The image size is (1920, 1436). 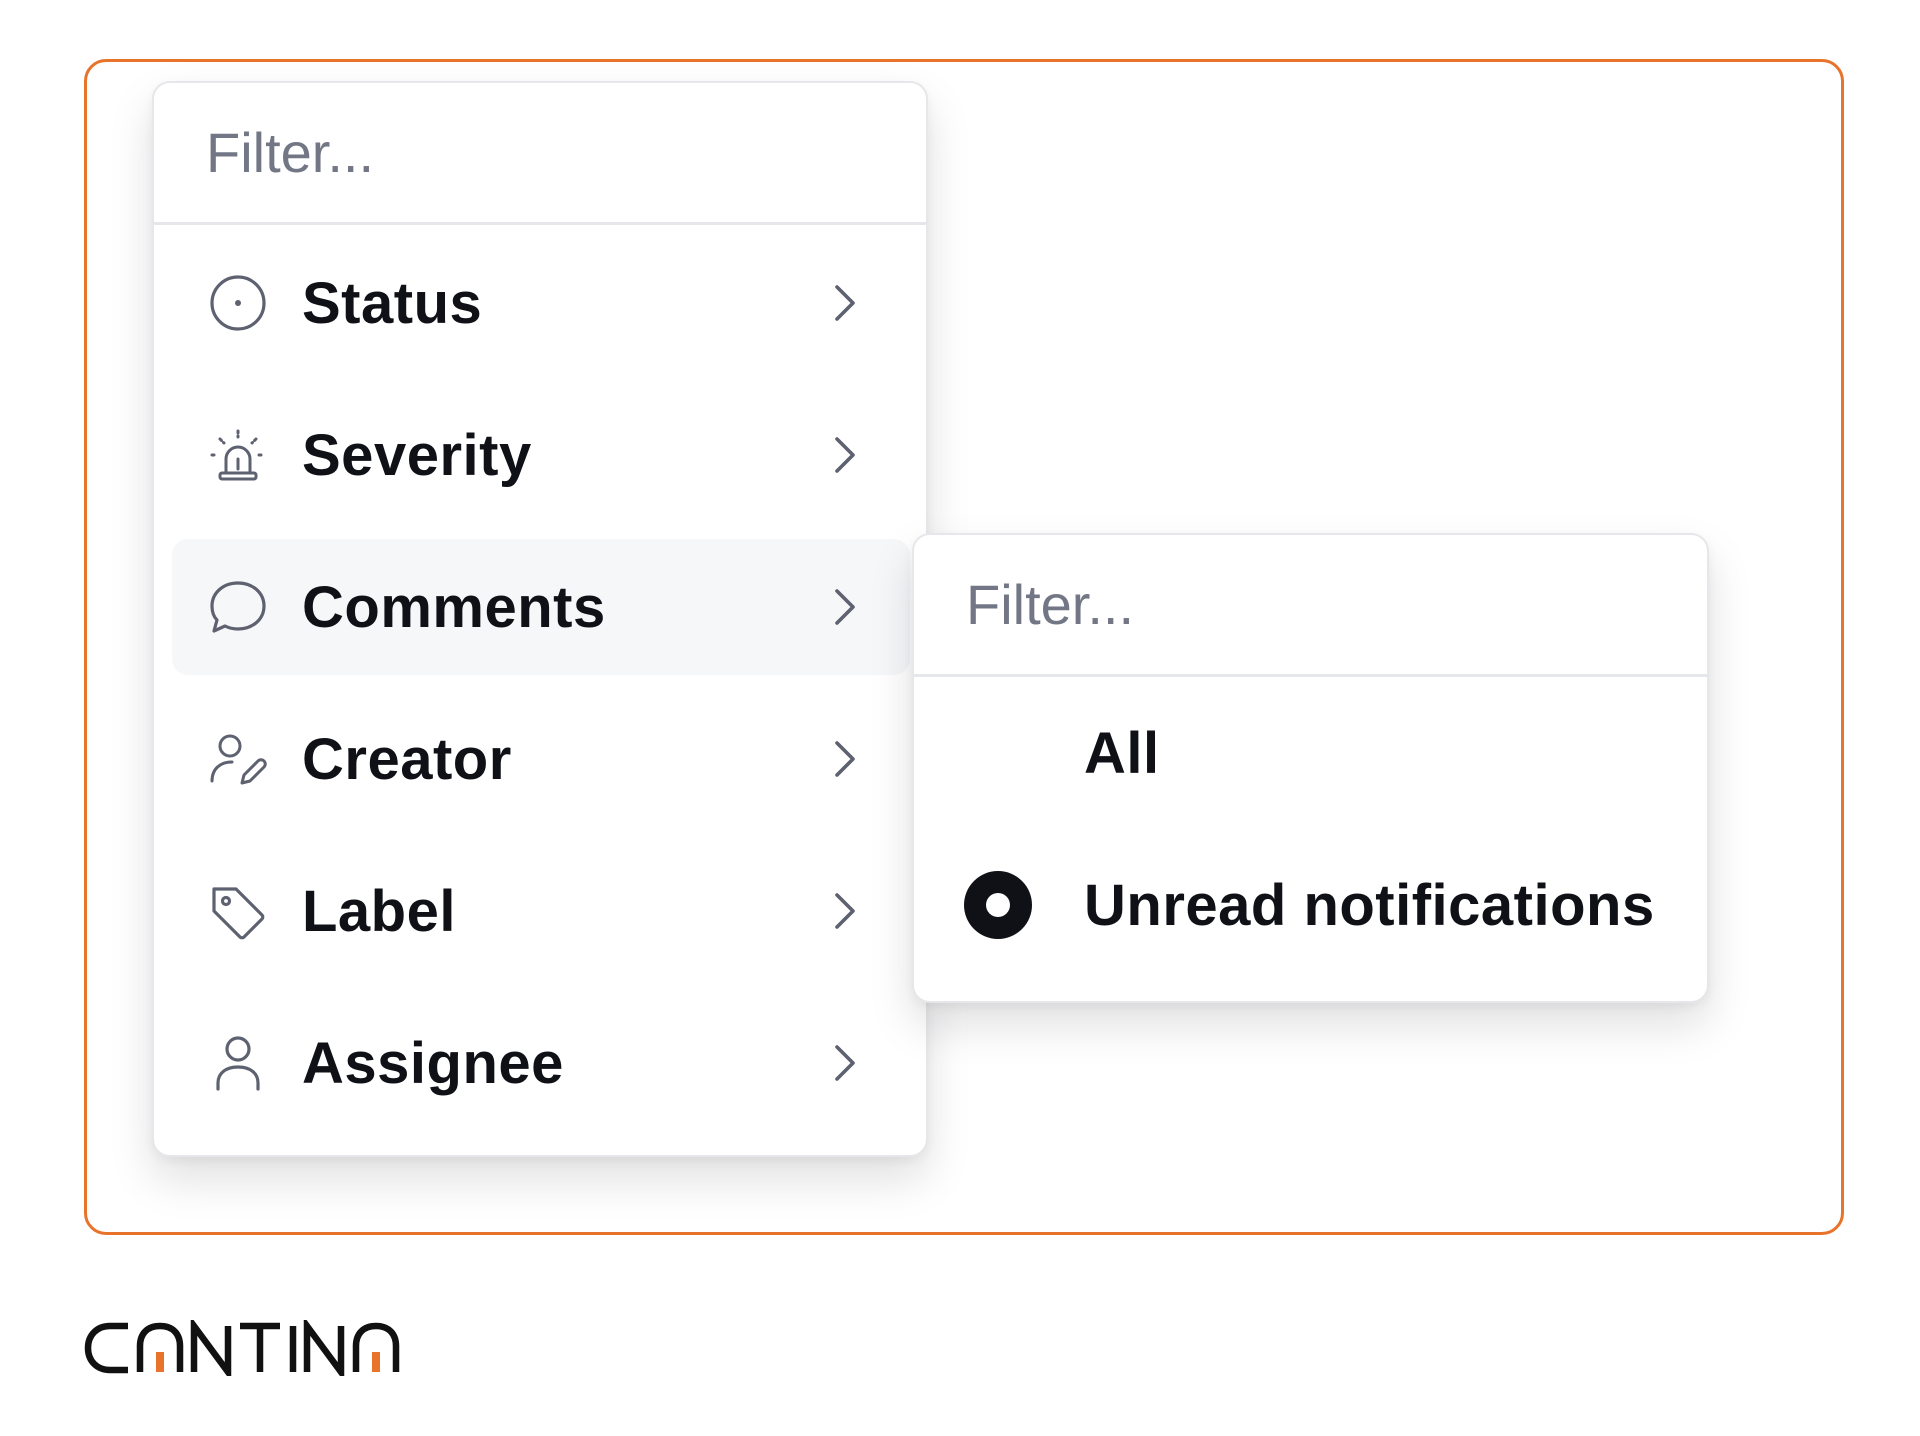 What do you see at coordinates (238, 303) in the screenshot?
I see `status-circle-icon` at bounding box center [238, 303].